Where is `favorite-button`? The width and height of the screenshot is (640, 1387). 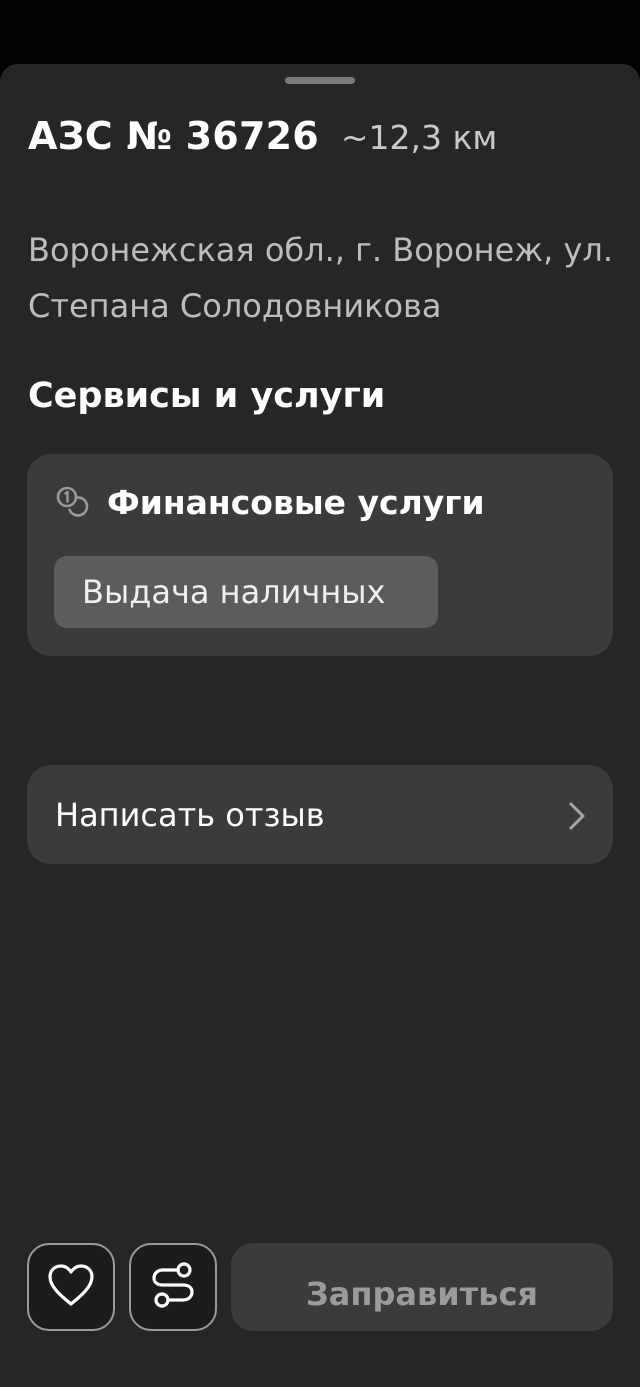
favorite-button is located at coordinates (71, 1287).